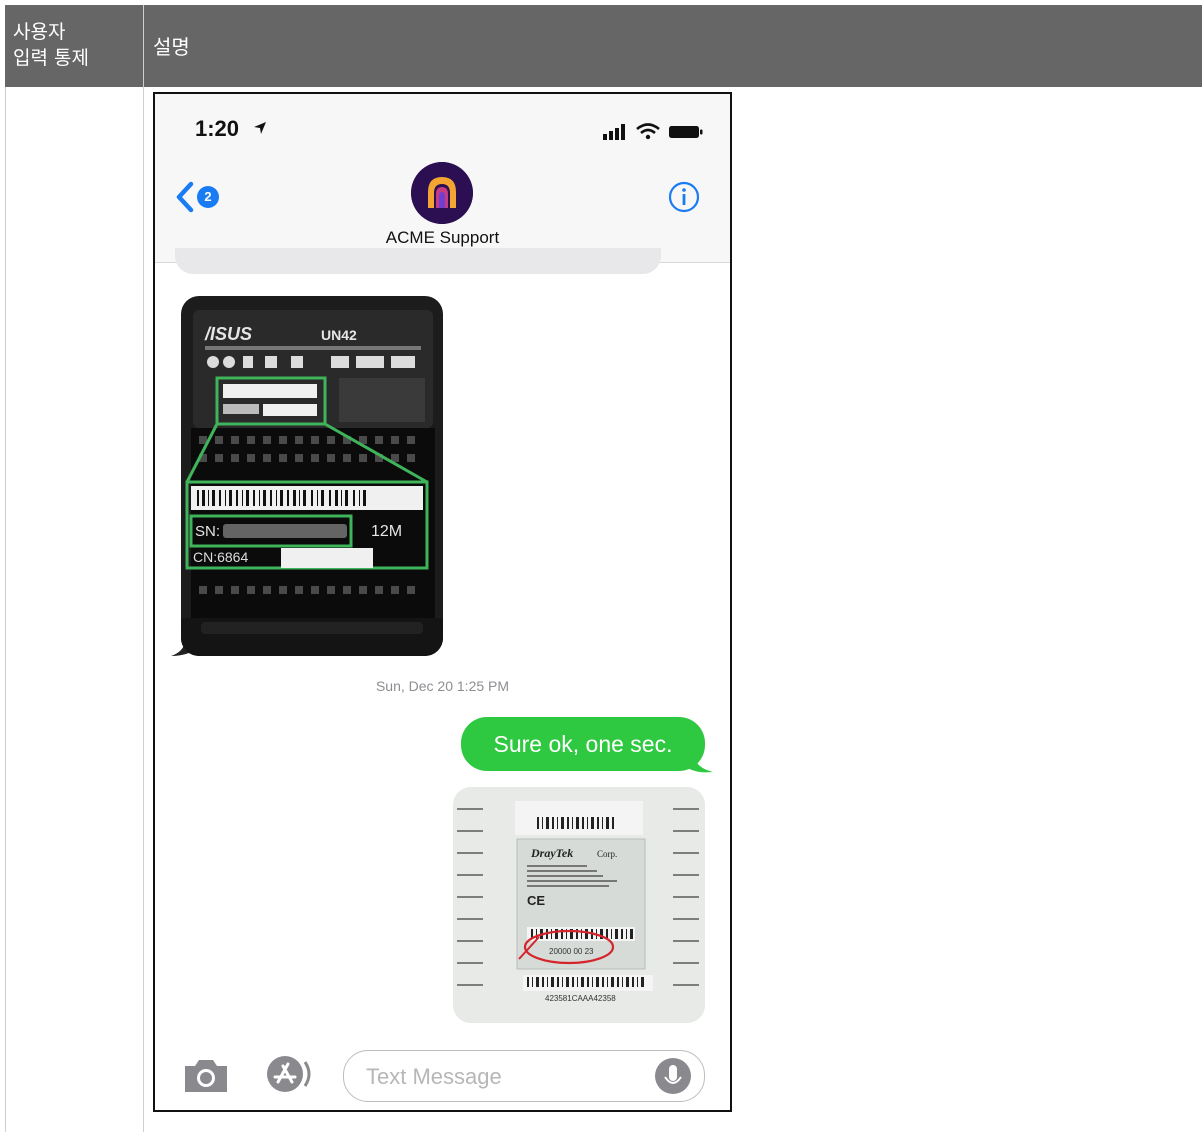 This screenshot has width=1202, height=1132. What do you see at coordinates (386, 531) in the screenshot?
I see `label-sn-suffix: 12M` at bounding box center [386, 531].